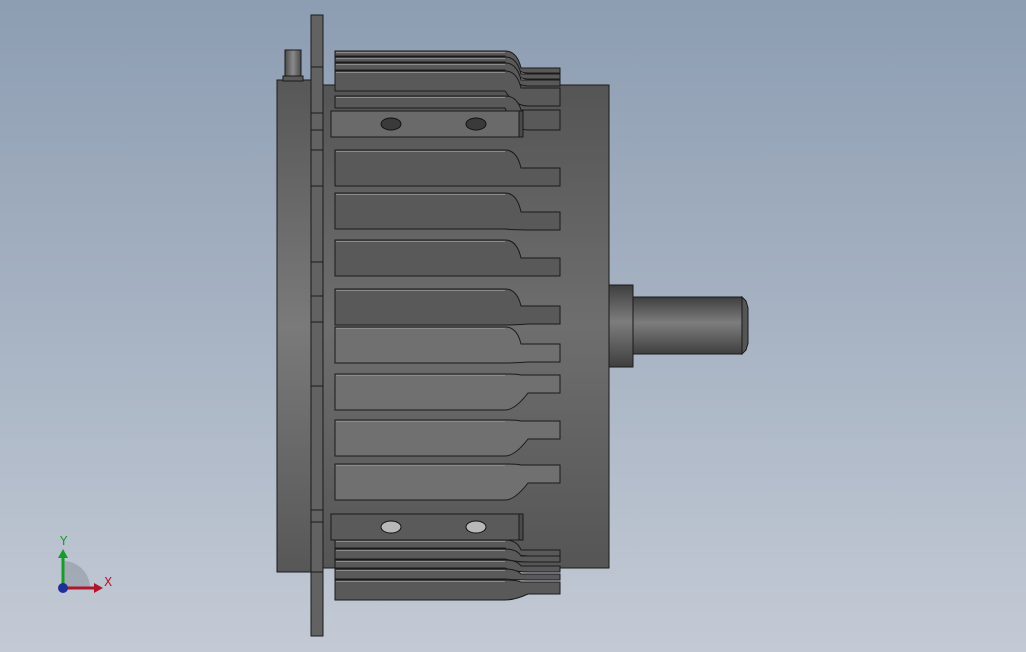 The image size is (1026, 652). Describe the element at coordinates (63, 588) in the screenshot. I see `triad-z-axis` at that location.